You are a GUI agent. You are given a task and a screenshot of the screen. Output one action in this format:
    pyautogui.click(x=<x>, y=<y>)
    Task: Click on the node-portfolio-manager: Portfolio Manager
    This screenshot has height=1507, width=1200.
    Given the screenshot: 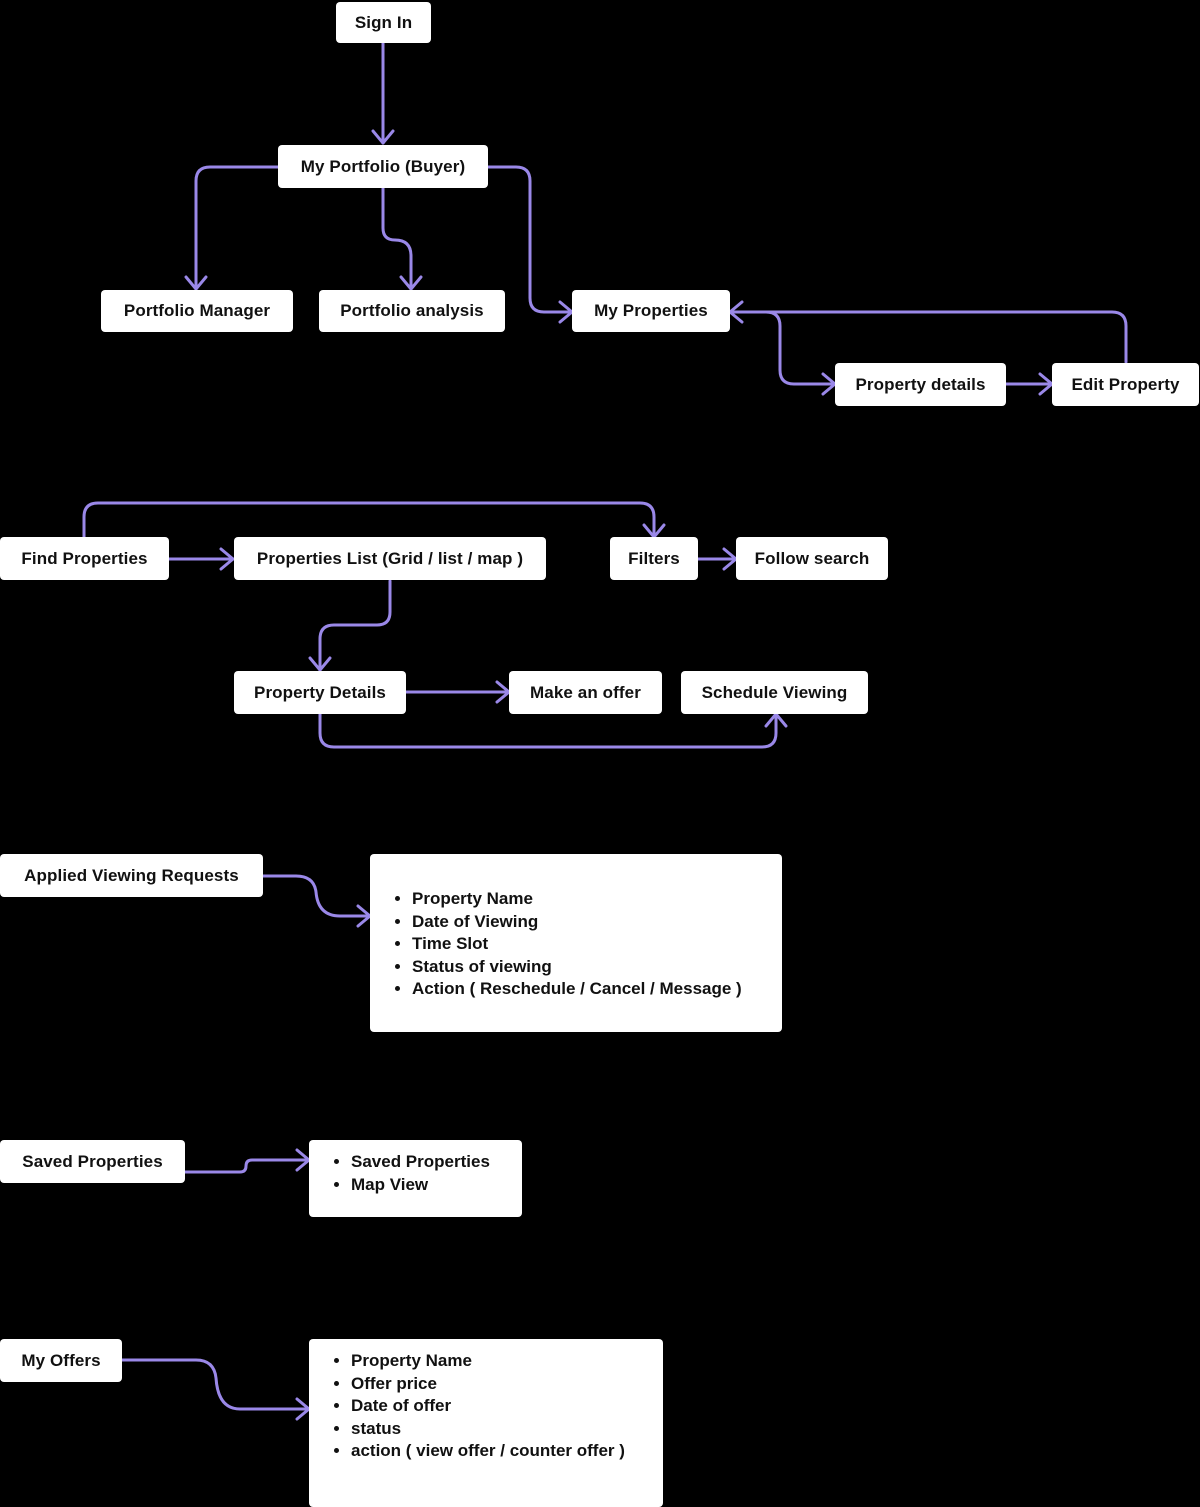 What is the action you would take?
    pyautogui.click(x=197, y=311)
    